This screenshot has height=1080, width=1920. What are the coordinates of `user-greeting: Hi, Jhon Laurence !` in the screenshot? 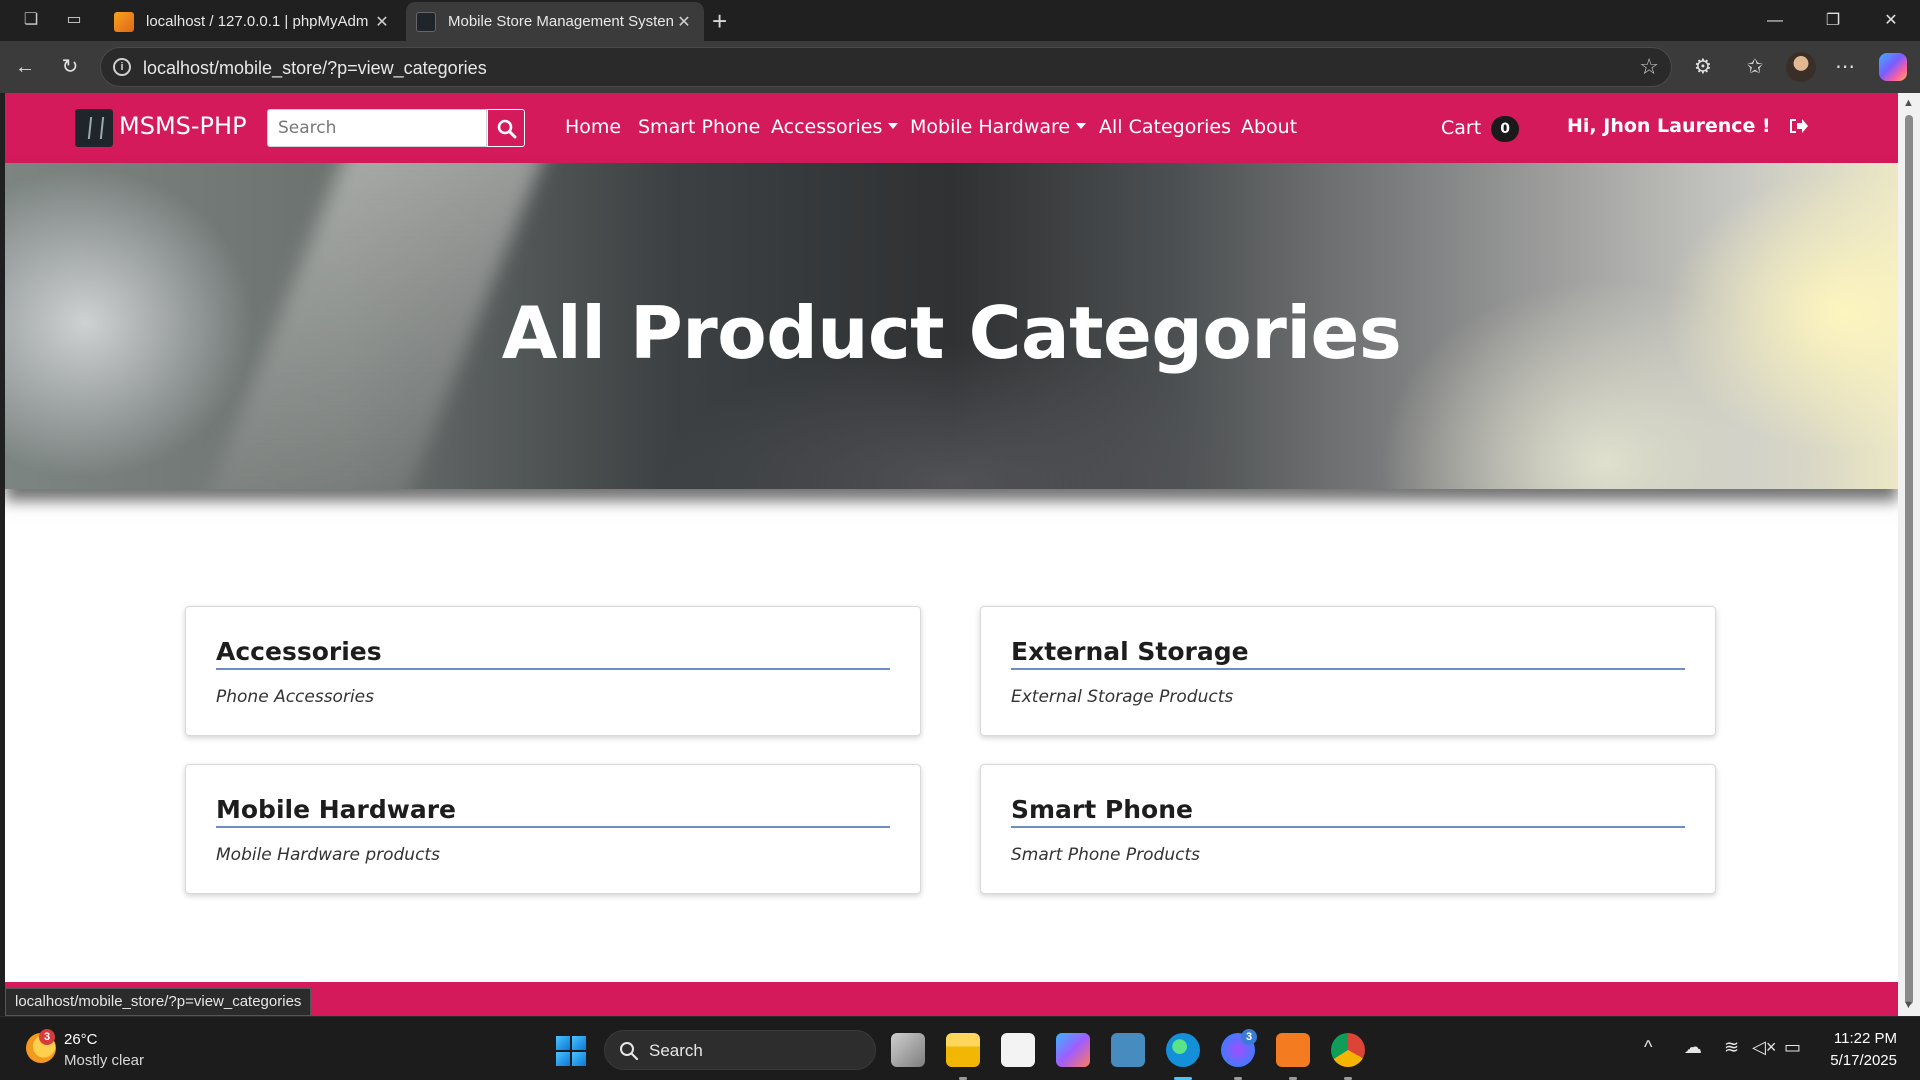 It's located at (1669, 126).